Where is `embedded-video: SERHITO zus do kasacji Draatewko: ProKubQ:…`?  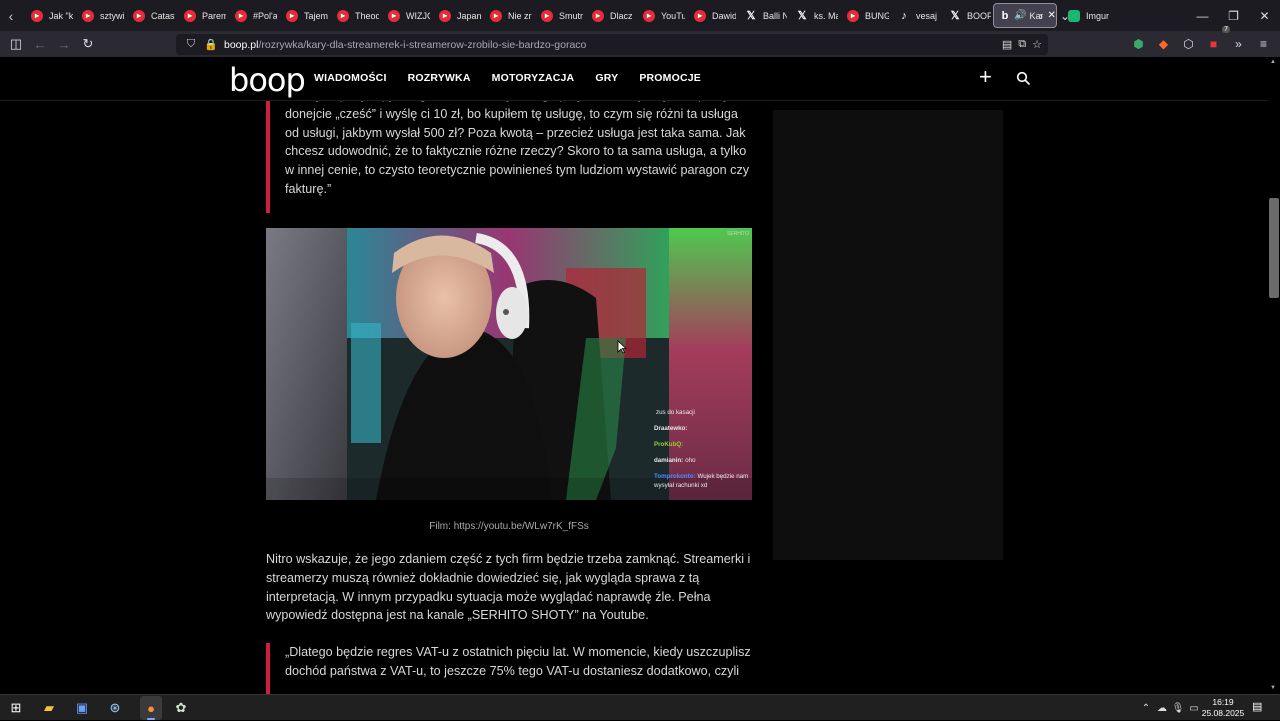 embedded-video: SERHITO zus do kasacji Draatewko: ProKubQ:… is located at coordinates (509, 364).